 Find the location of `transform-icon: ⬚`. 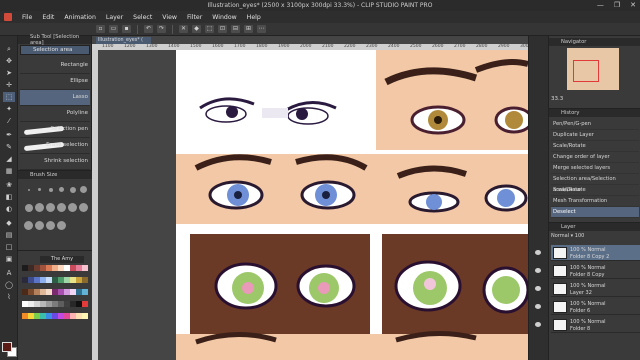

transform-icon: ⬚ is located at coordinates (209, 29).